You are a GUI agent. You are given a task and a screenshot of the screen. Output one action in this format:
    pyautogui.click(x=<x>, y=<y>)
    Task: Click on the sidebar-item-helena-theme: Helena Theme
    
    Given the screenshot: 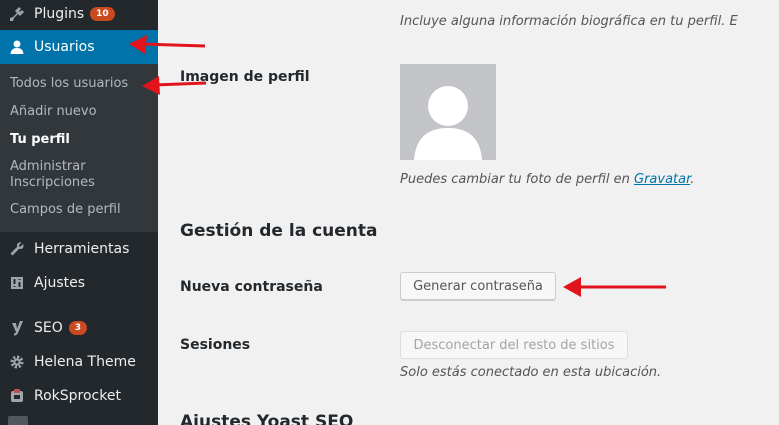 What is the action you would take?
    pyautogui.click(x=79, y=362)
    